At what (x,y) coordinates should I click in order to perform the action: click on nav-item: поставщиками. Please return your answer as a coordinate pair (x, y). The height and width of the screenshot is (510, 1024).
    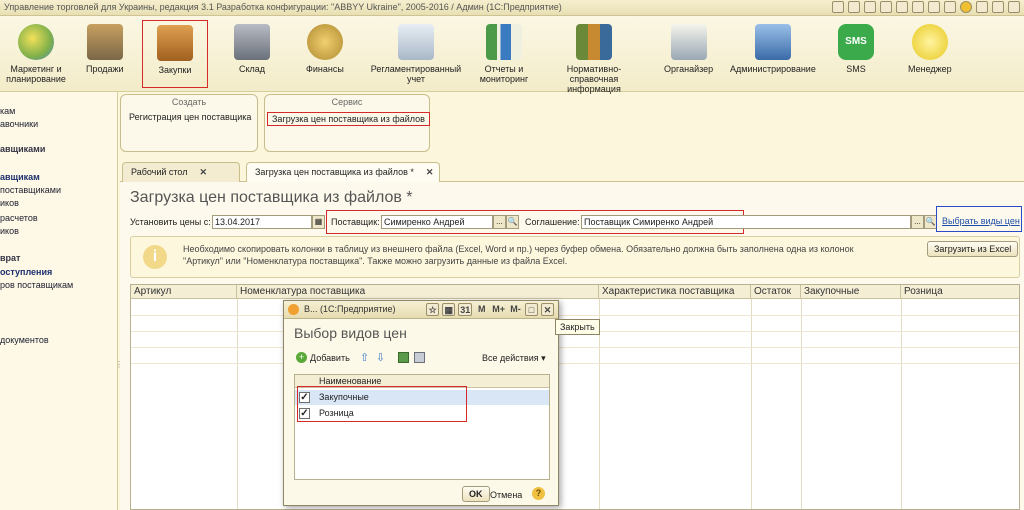
    Looking at the image, I should click on (30, 190).